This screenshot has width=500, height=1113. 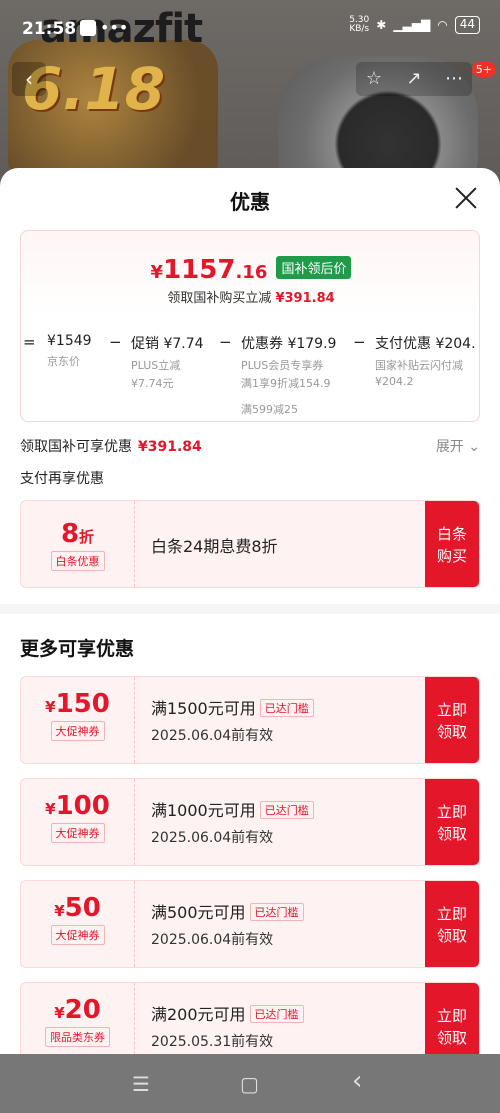 I want to click on bk-value: 促销 ¥7.74, so click(x=167, y=344).